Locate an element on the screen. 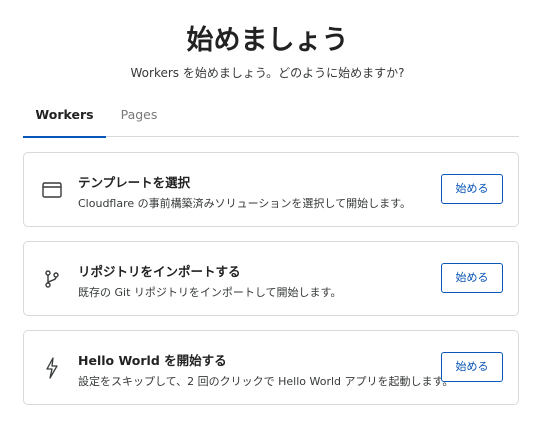 The image size is (535, 432). tab-workers: Workers is located at coordinates (64, 118).